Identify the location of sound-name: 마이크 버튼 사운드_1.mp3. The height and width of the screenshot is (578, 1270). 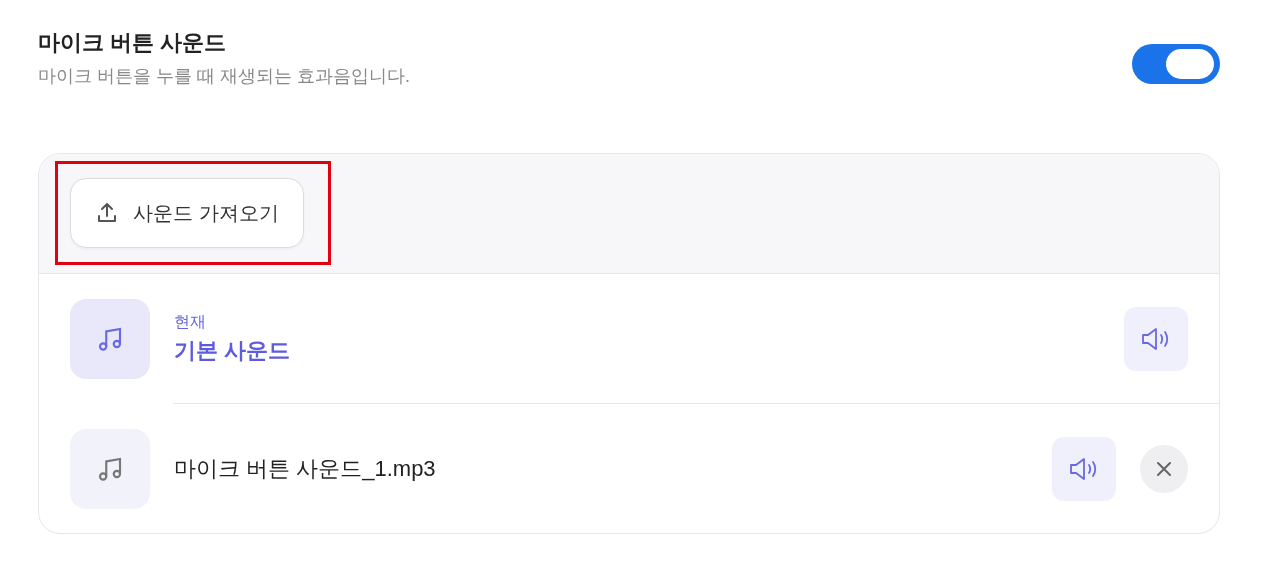
(305, 469).